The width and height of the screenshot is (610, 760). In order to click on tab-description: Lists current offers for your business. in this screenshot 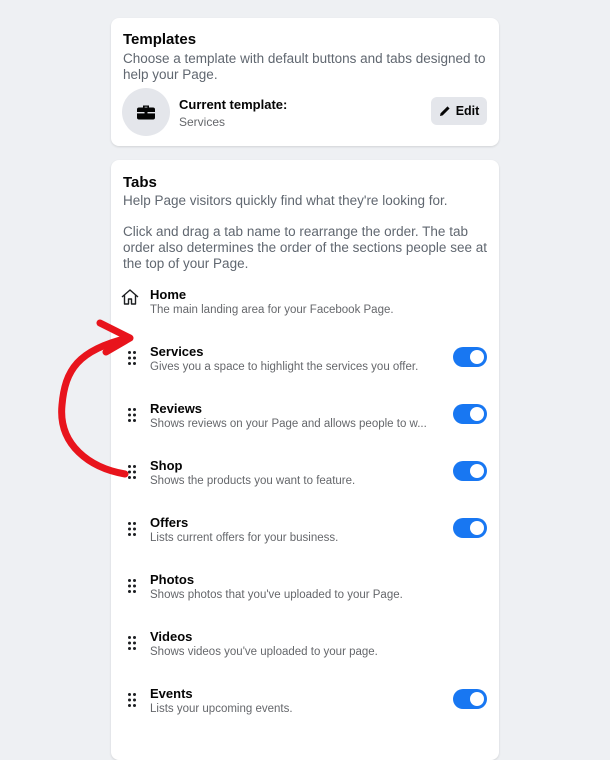, I will do `click(244, 538)`.